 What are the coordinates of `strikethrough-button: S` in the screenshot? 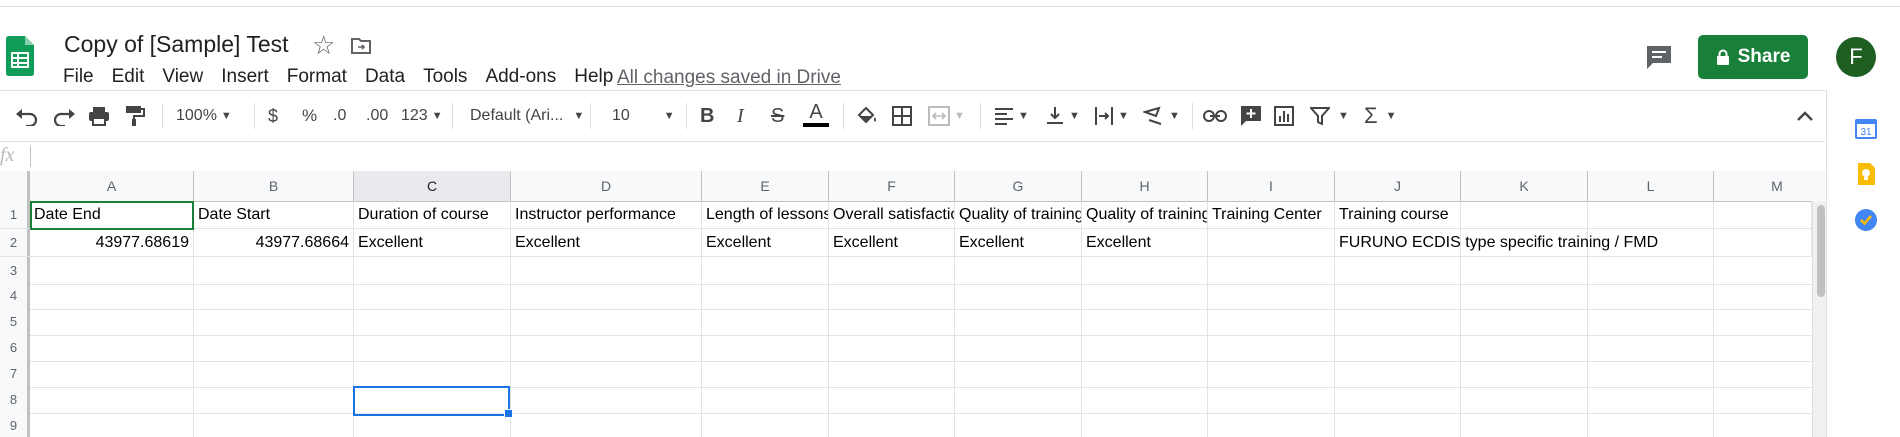 It's located at (777, 116).